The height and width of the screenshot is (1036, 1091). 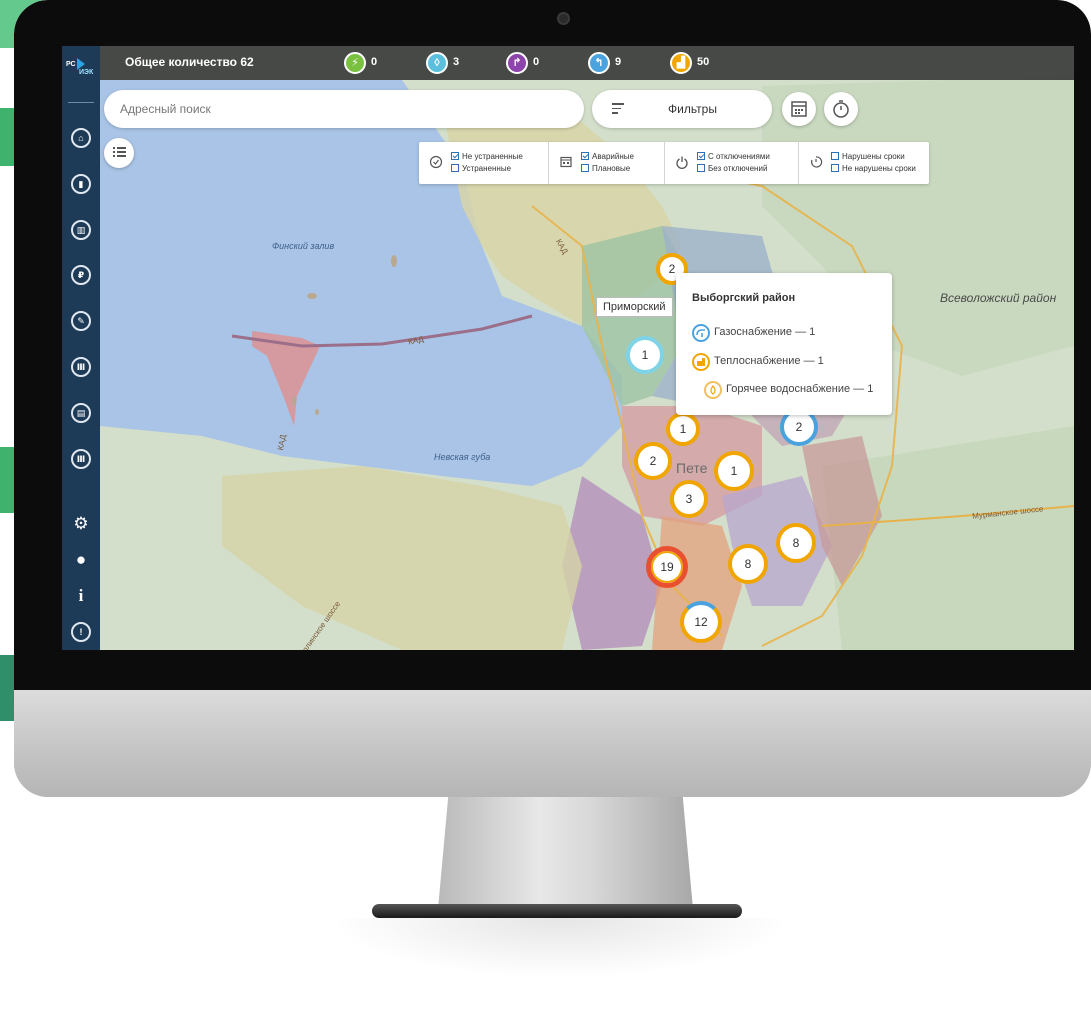 What do you see at coordinates (769, 361) in the screenshot?
I see `popup-row-heating: Теплоснабжение — 1` at bounding box center [769, 361].